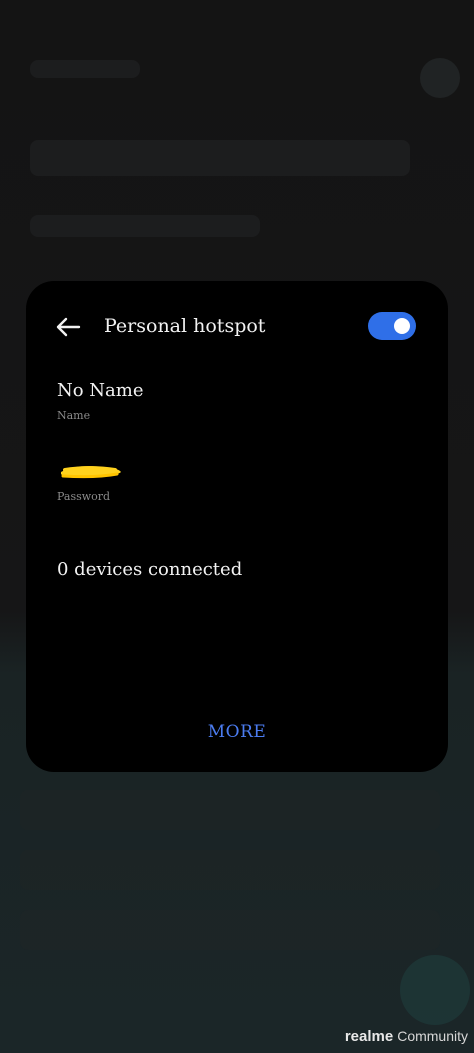 Image resolution: width=474 pixels, height=1053 pixels. What do you see at coordinates (237, 732) in the screenshot?
I see `more-button: MORE` at bounding box center [237, 732].